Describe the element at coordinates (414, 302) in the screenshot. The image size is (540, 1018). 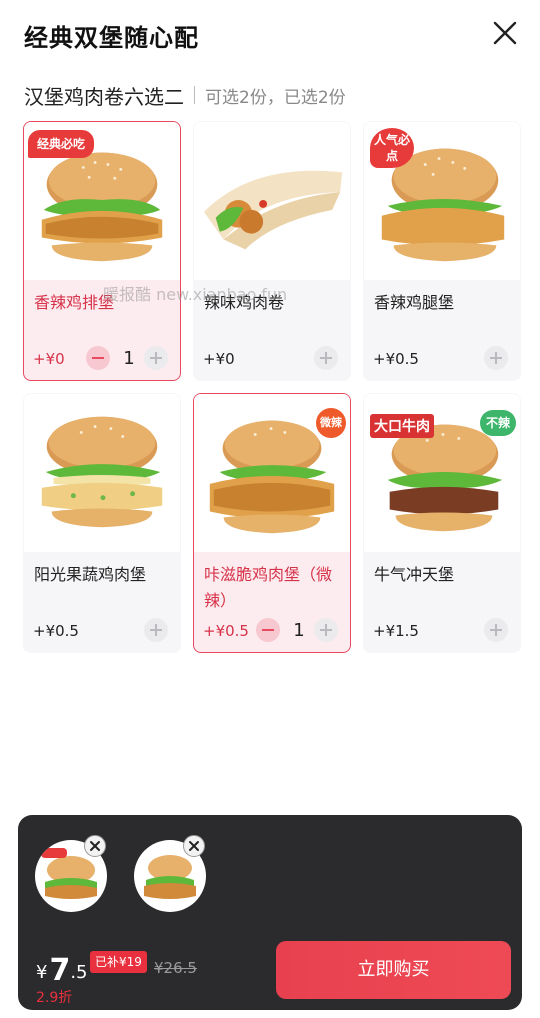
I see `product-name: 香辣鸡腿堡` at that location.